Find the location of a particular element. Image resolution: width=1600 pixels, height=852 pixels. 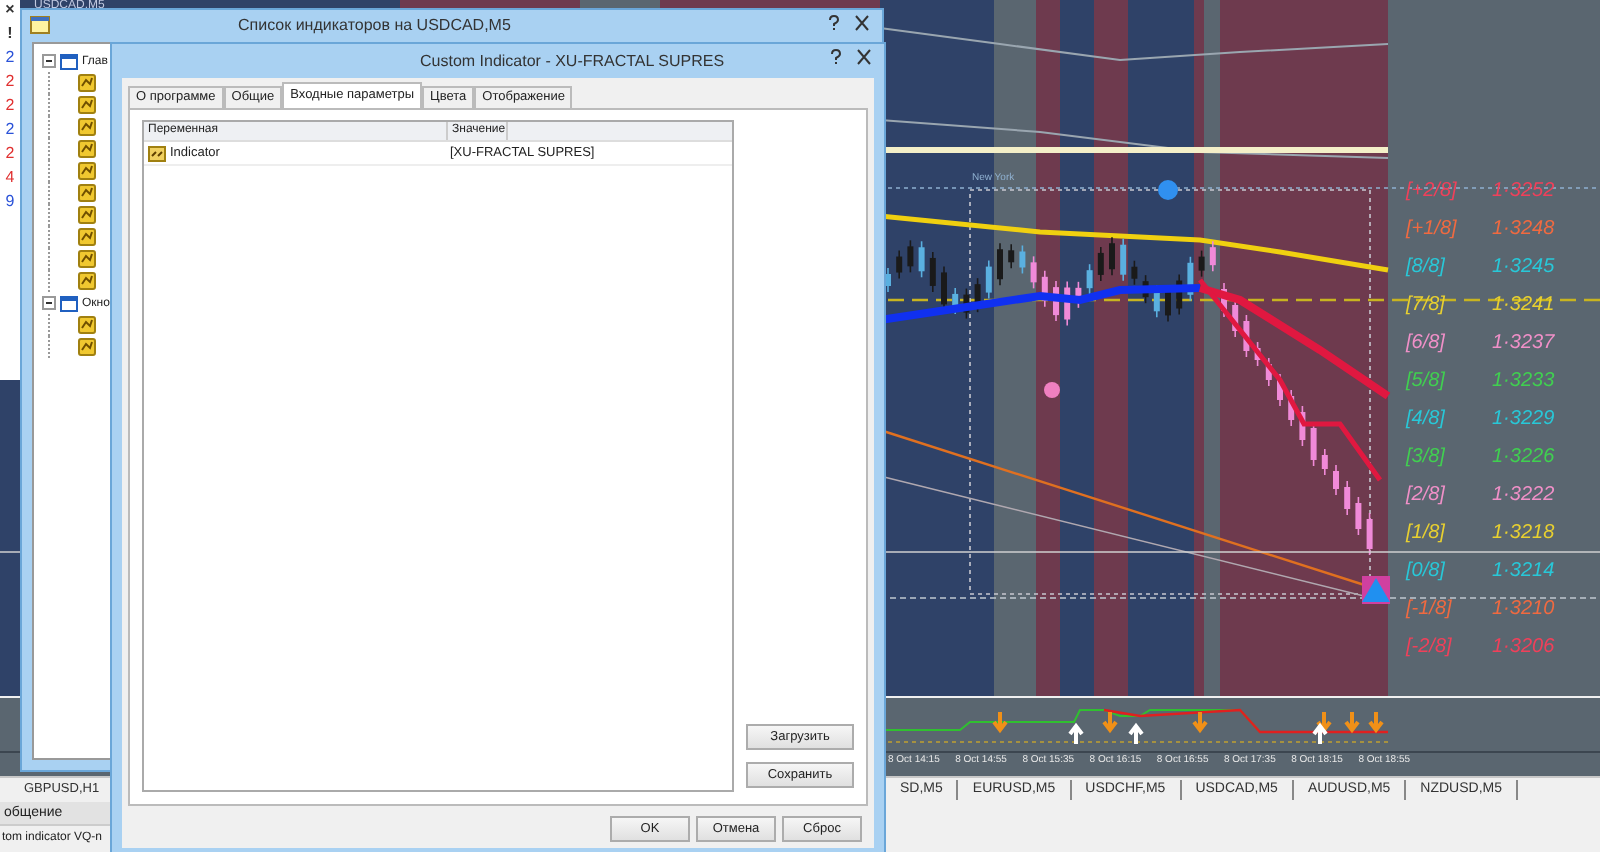

signal-marker-icon is located at coordinates (1376, 590).